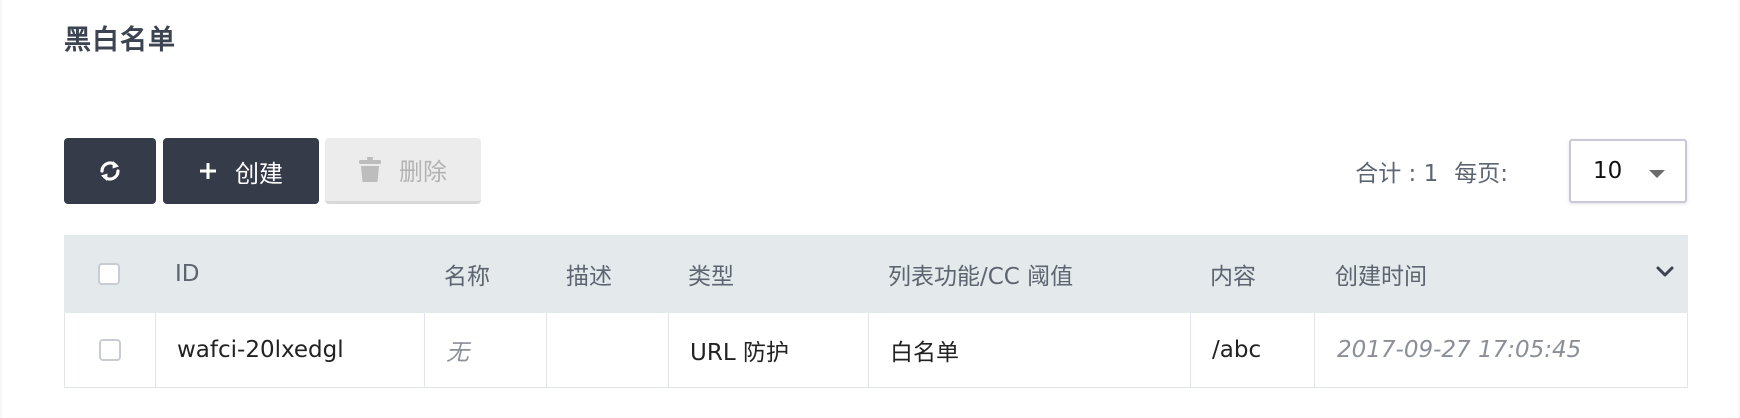 This screenshot has width=1740, height=418. I want to click on delete-button: 删除, so click(403, 171).